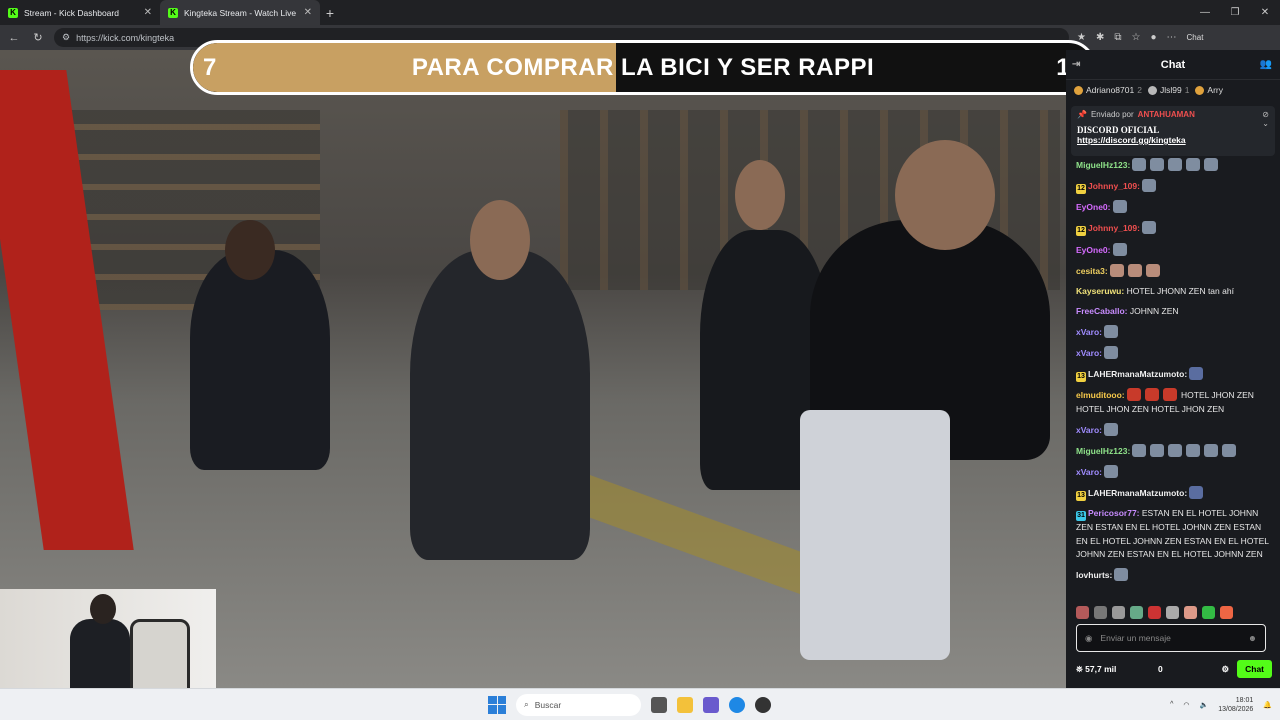  Describe the element at coordinates (526, 704) in the screenshot. I see `search-icon: ⌕` at that location.